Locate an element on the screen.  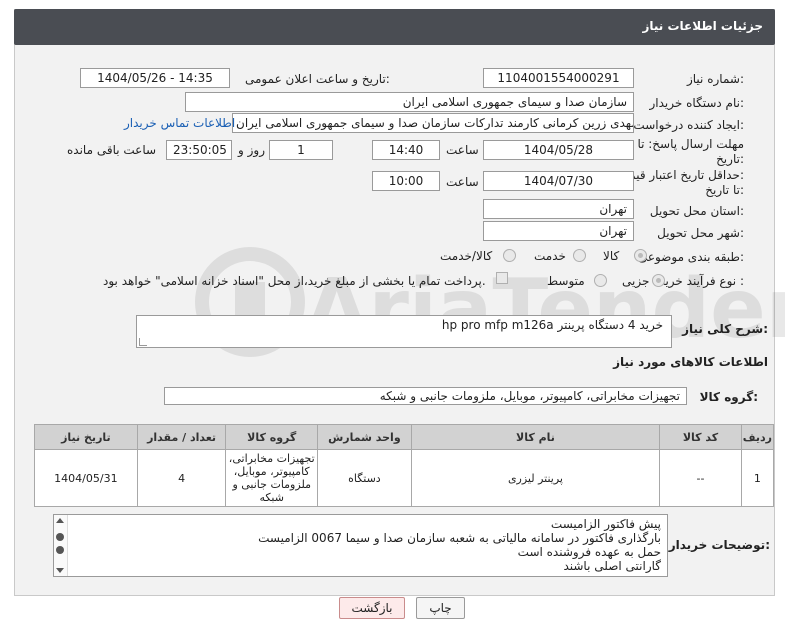
process-radio-minor is located at coordinates (658, 280).